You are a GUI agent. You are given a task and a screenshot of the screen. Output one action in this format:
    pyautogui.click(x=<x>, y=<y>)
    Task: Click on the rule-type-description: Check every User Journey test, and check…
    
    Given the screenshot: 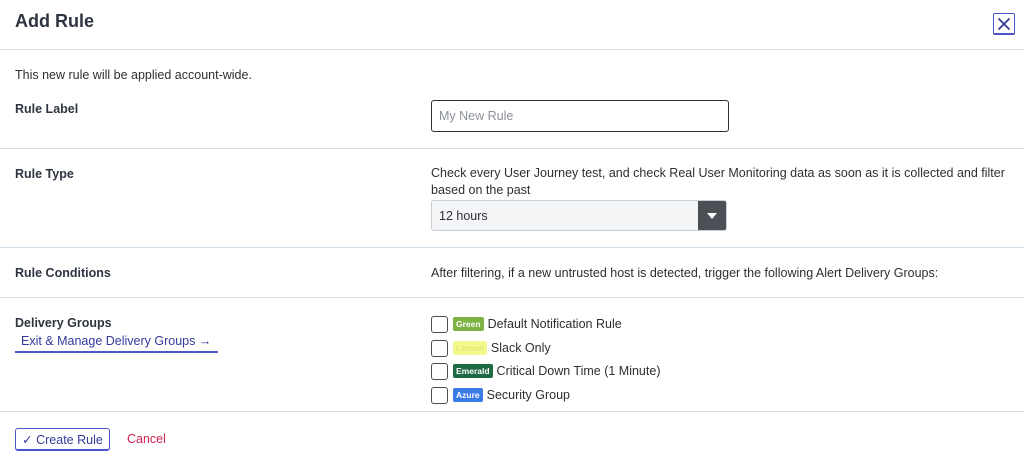 What is the action you would take?
    pyautogui.click(x=718, y=181)
    